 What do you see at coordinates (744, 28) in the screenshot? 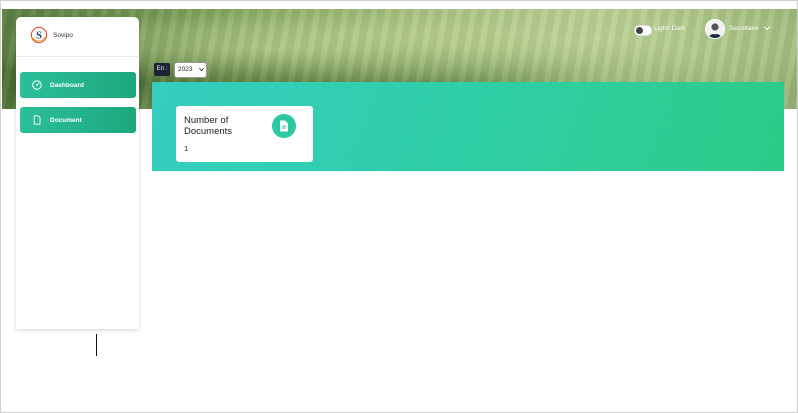
I see `user-name: Secretaire` at bounding box center [744, 28].